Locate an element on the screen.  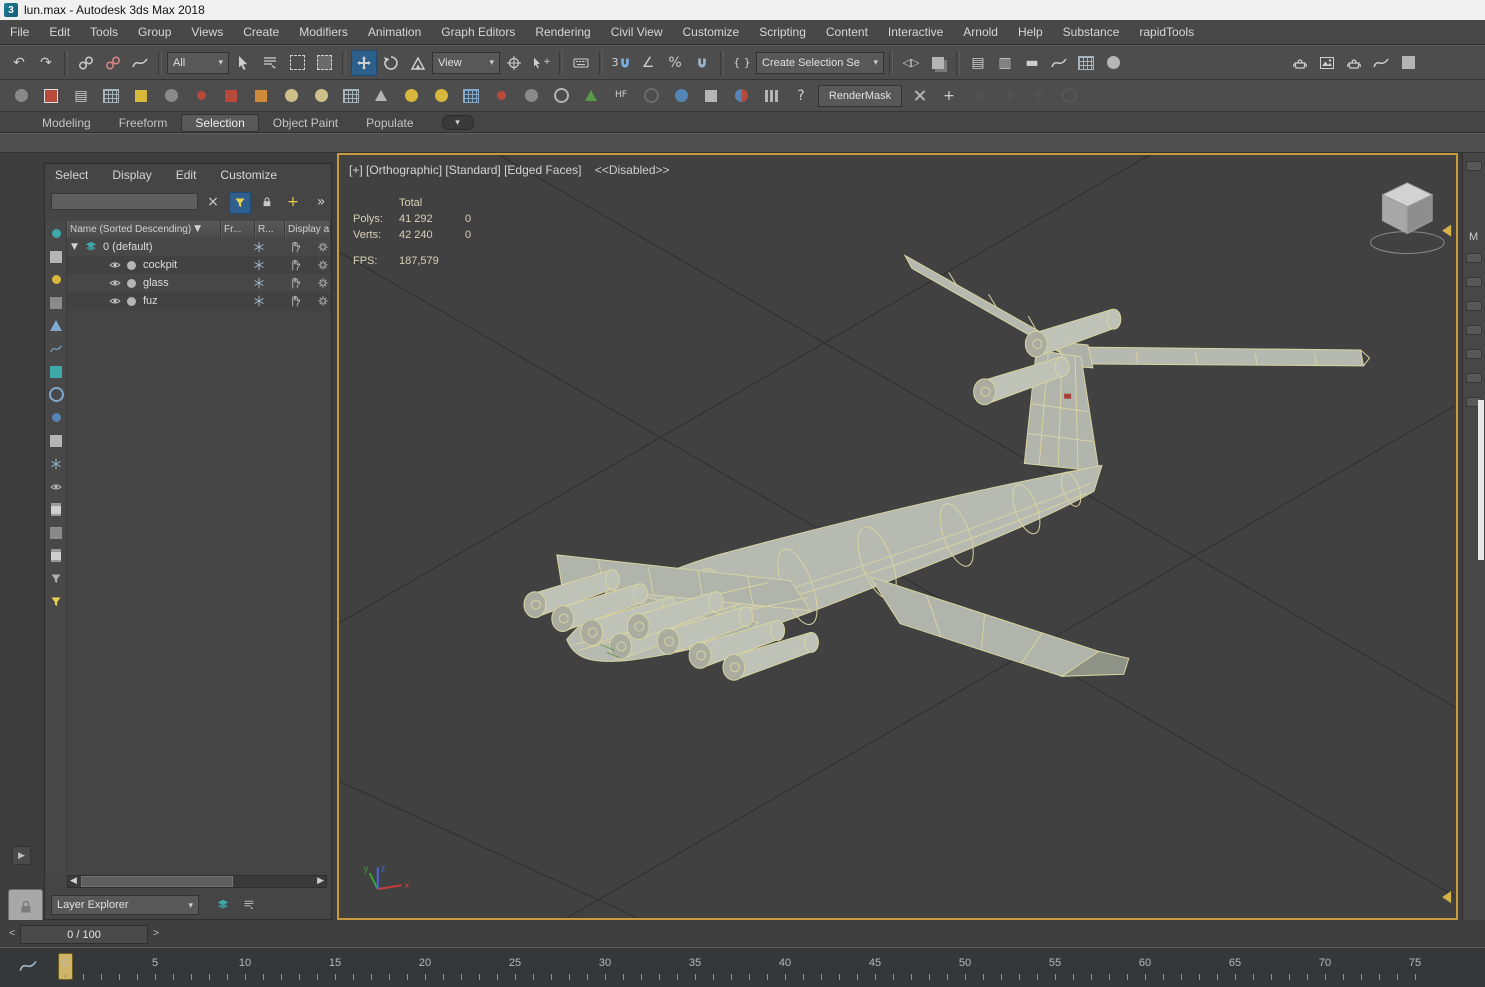
explorer-options-button is located at coordinates (249, 905).